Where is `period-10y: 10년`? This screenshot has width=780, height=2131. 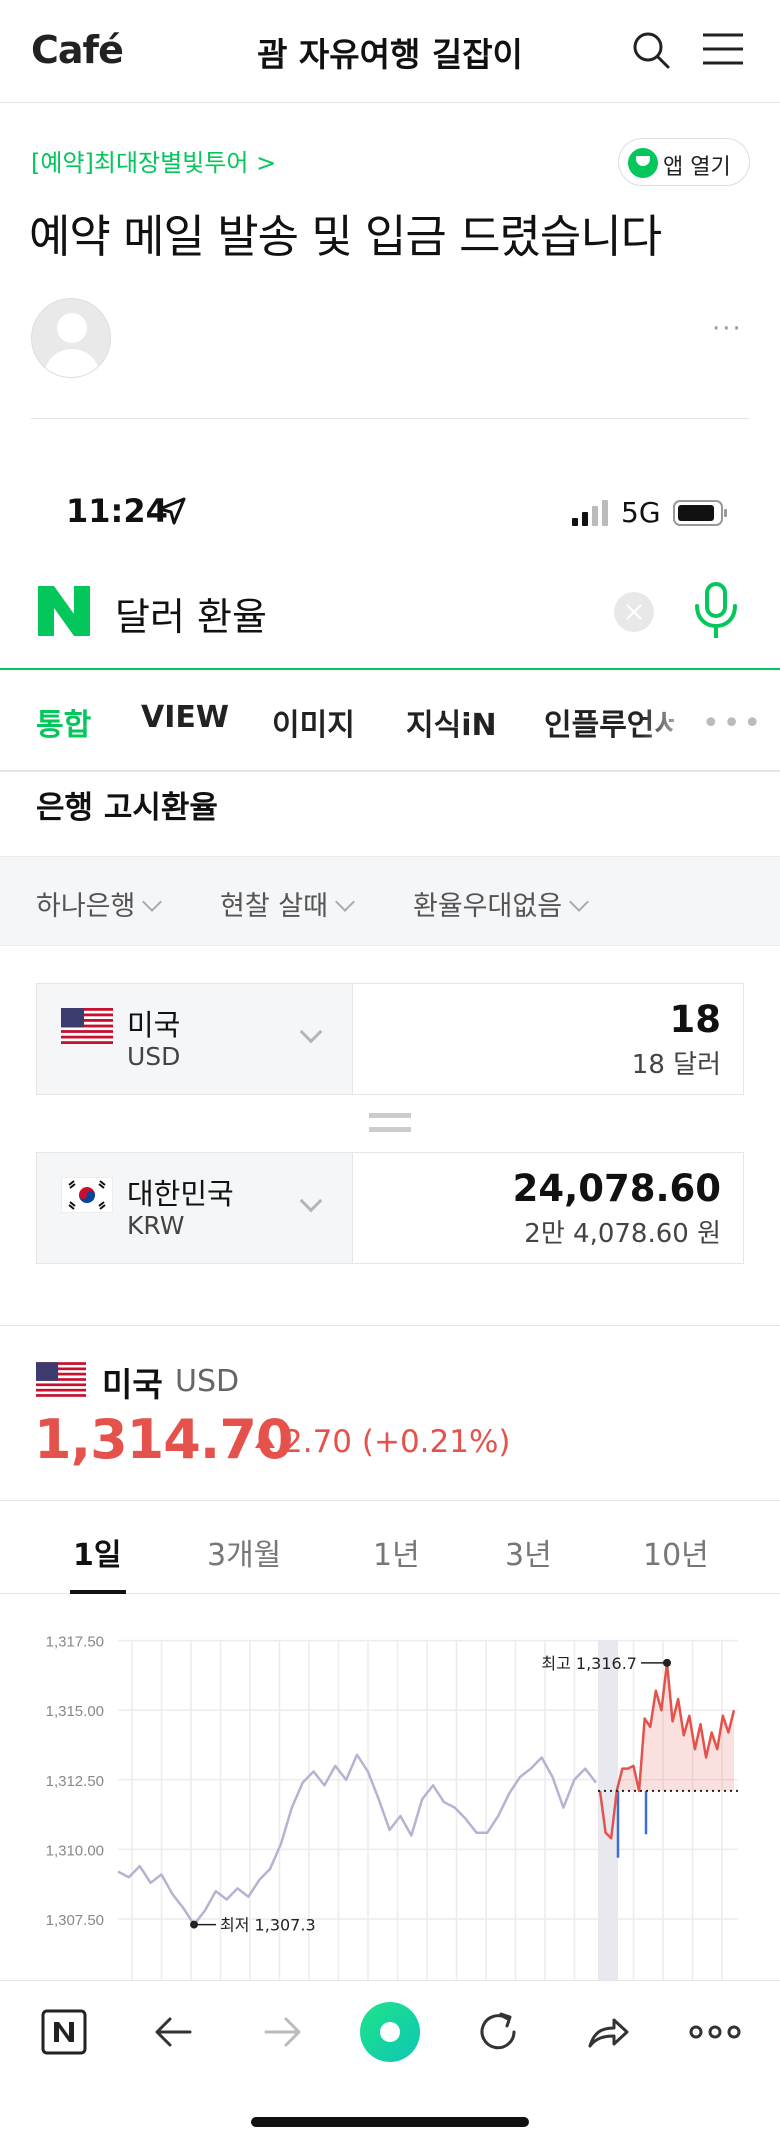 period-10y: 10년 is located at coordinates (676, 1552).